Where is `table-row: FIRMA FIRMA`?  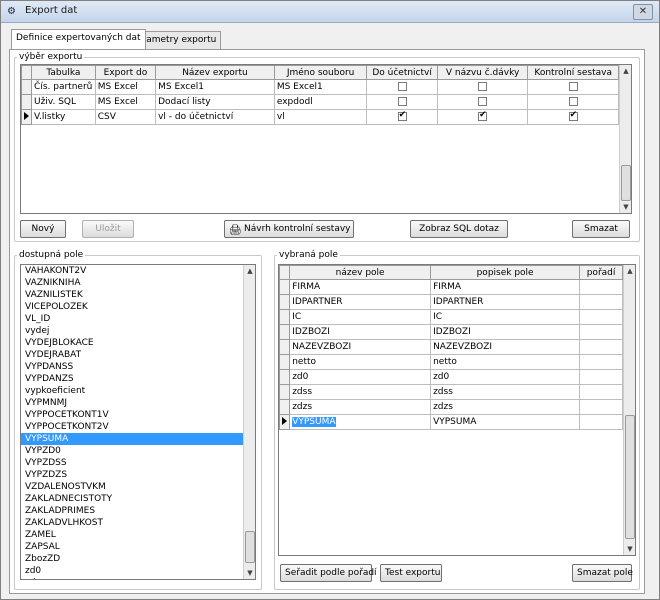 table-row: FIRMA FIRMA is located at coordinates (451, 287).